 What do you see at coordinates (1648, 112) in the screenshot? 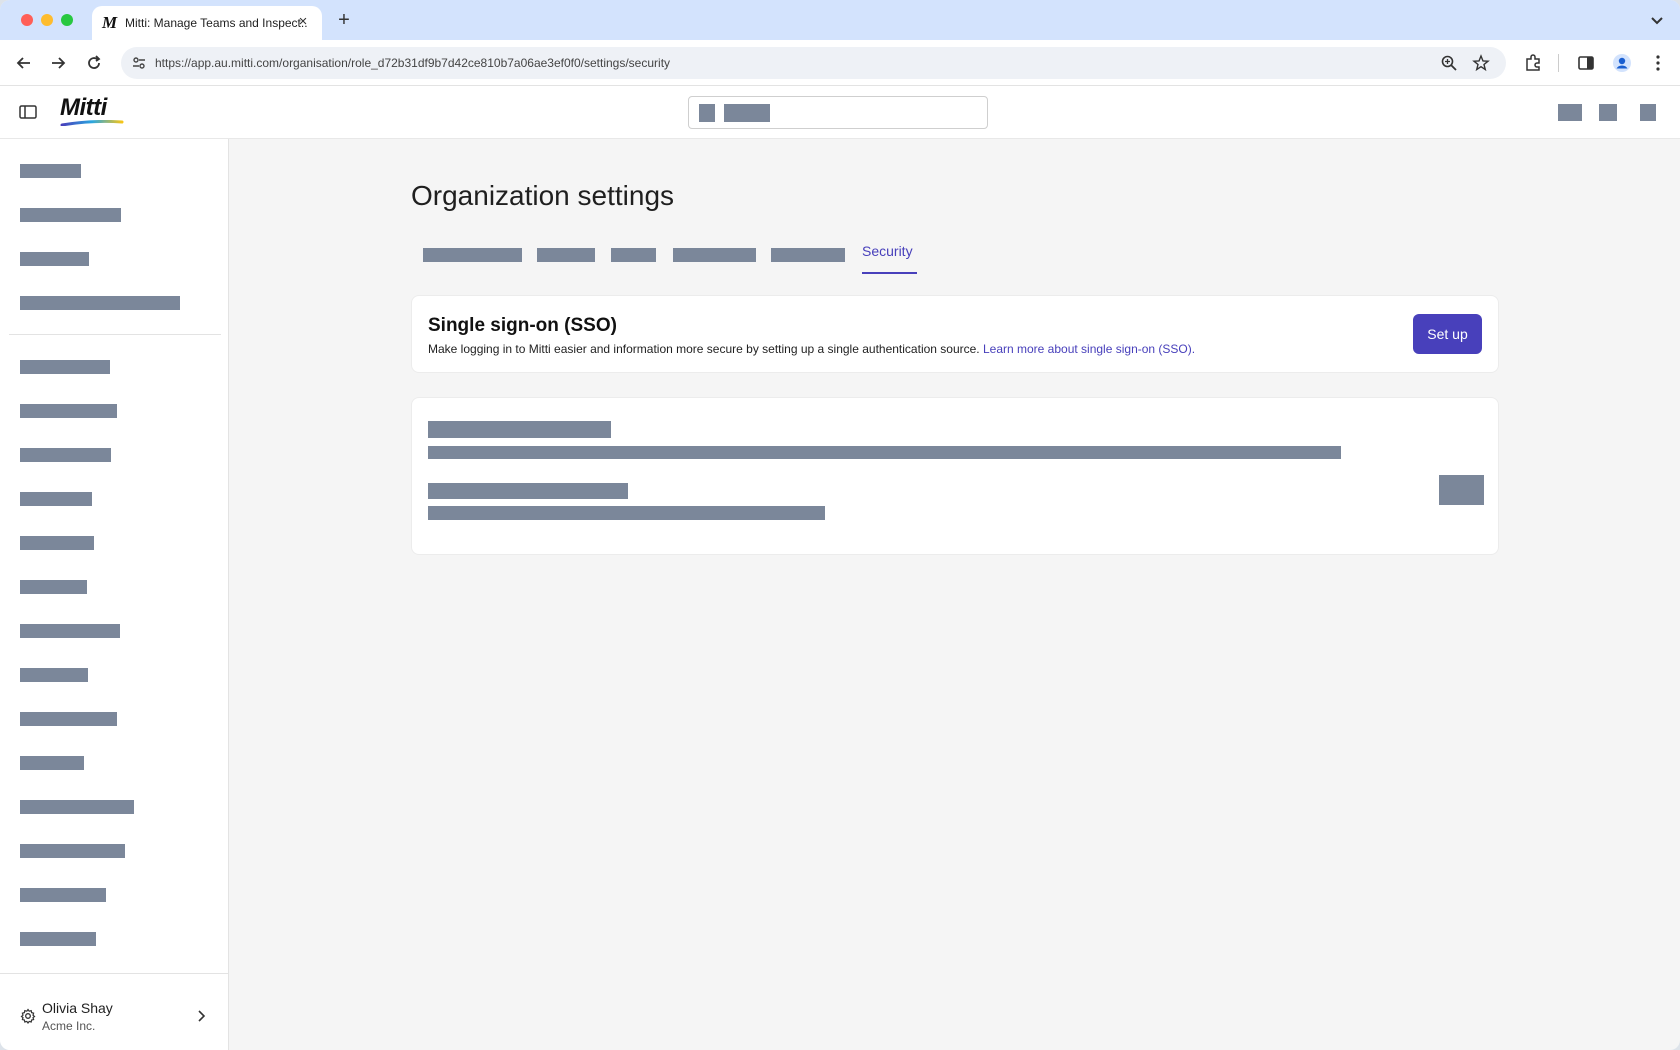
I see `header-action-3-redacted` at bounding box center [1648, 112].